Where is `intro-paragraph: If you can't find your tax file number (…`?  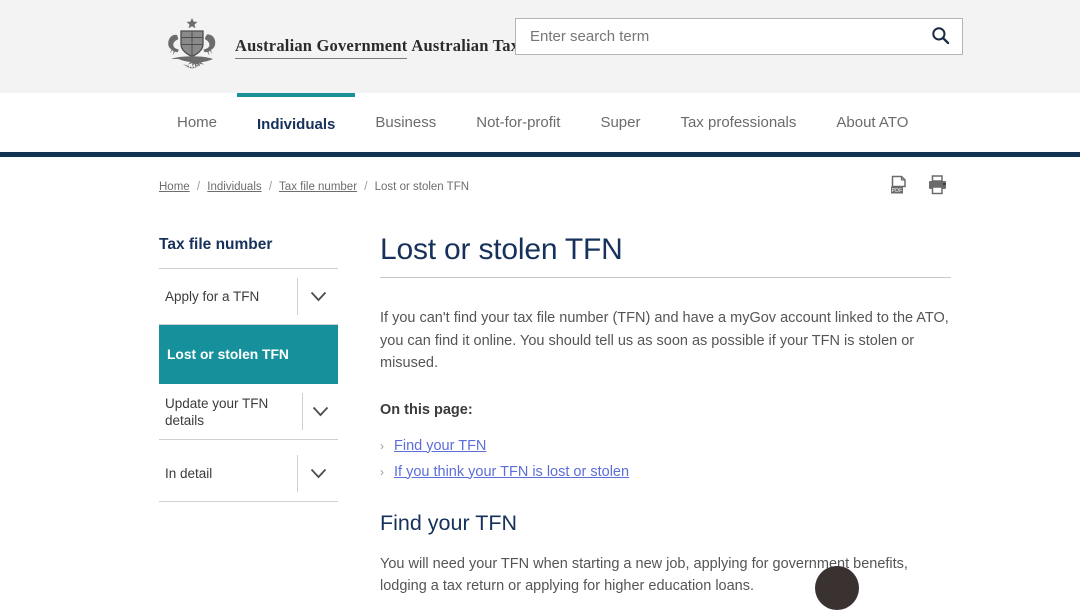
intro-paragraph: If you can't find your tax file number (… is located at coordinates (664, 340).